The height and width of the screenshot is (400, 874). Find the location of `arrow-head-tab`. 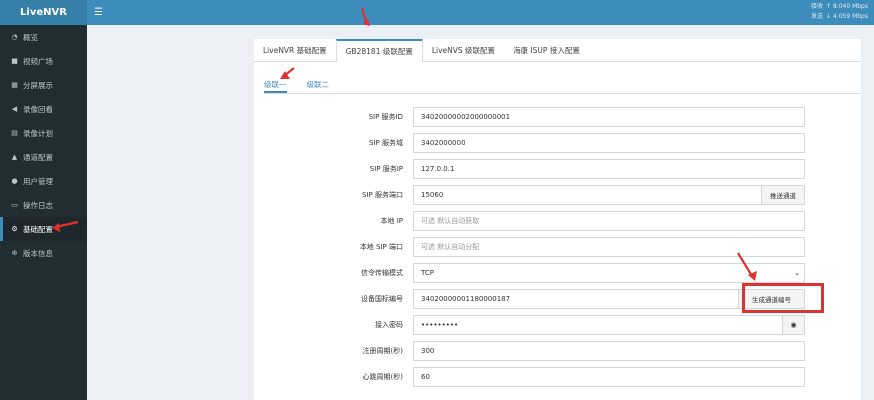

arrow-head-tab is located at coordinates (366, 22).